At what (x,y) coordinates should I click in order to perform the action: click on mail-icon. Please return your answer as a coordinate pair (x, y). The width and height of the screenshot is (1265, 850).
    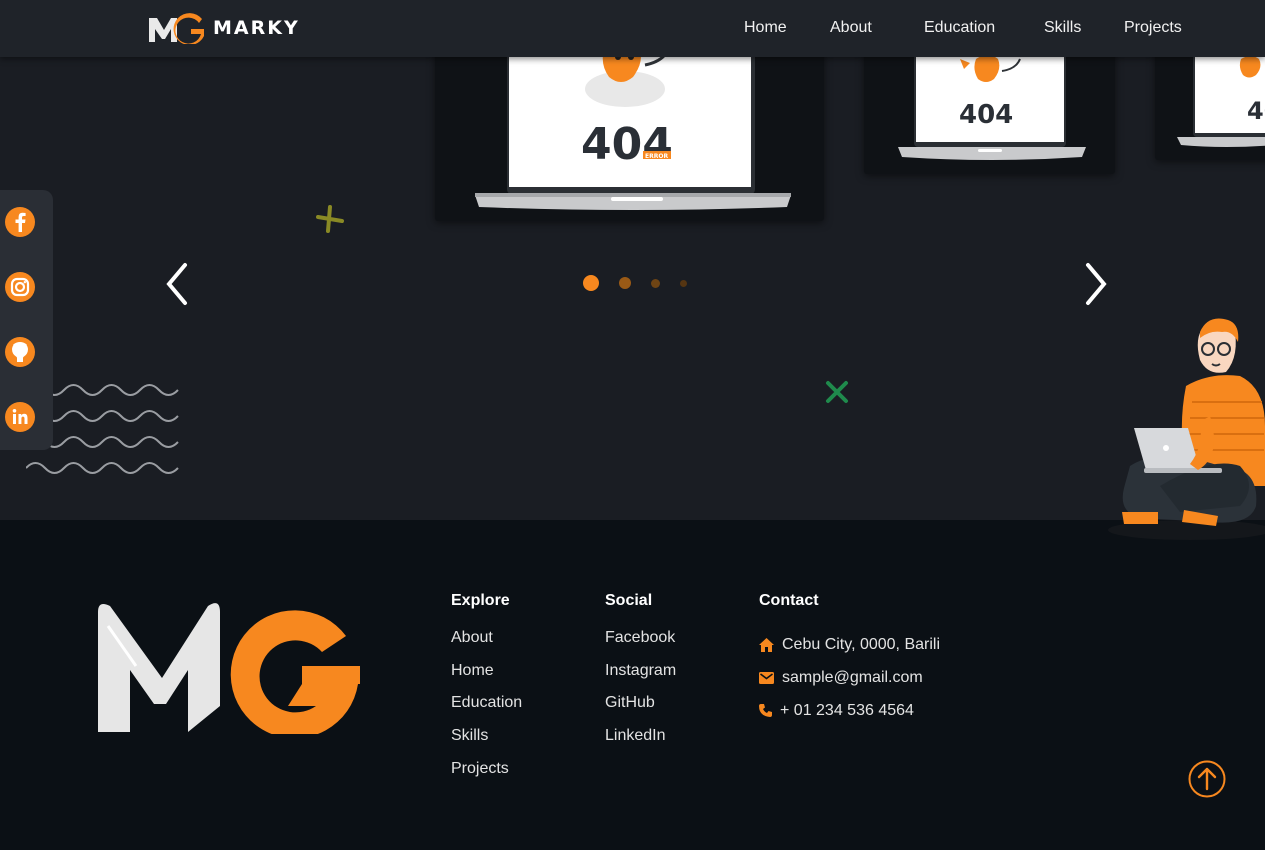
    Looking at the image, I should click on (766, 678).